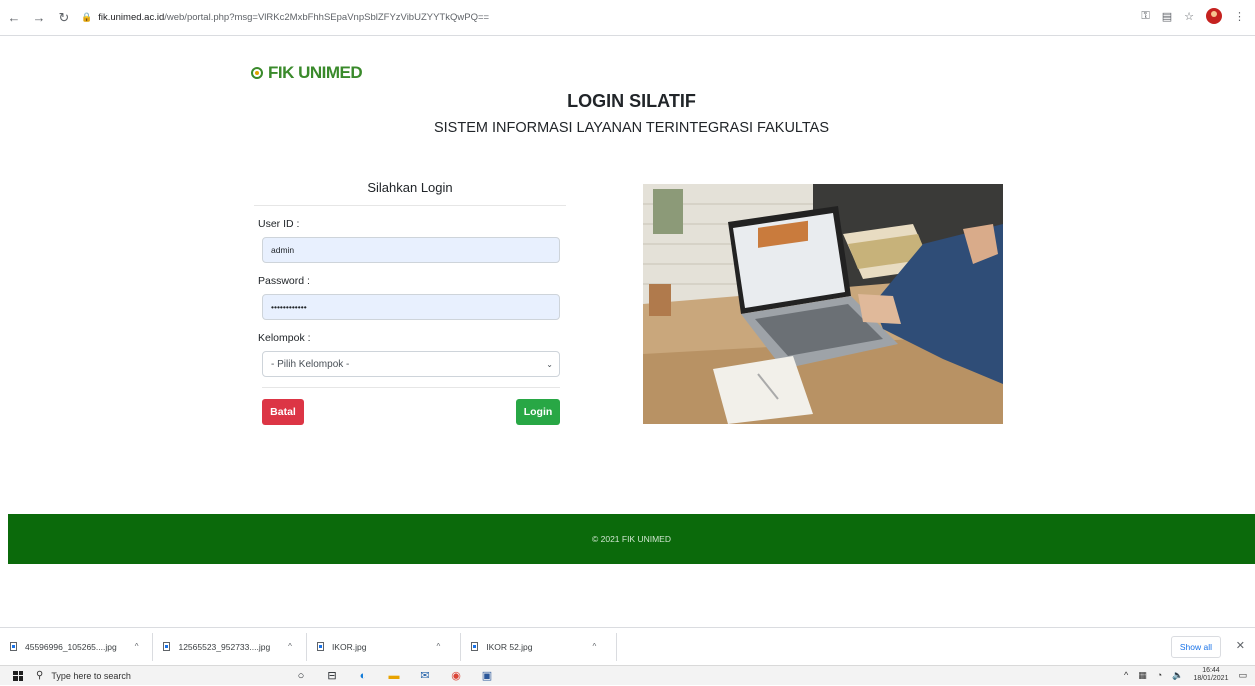 Image resolution: width=1255 pixels, height=686 pixels. I want to click on notification-icon: ▭, so click(1242, 675).